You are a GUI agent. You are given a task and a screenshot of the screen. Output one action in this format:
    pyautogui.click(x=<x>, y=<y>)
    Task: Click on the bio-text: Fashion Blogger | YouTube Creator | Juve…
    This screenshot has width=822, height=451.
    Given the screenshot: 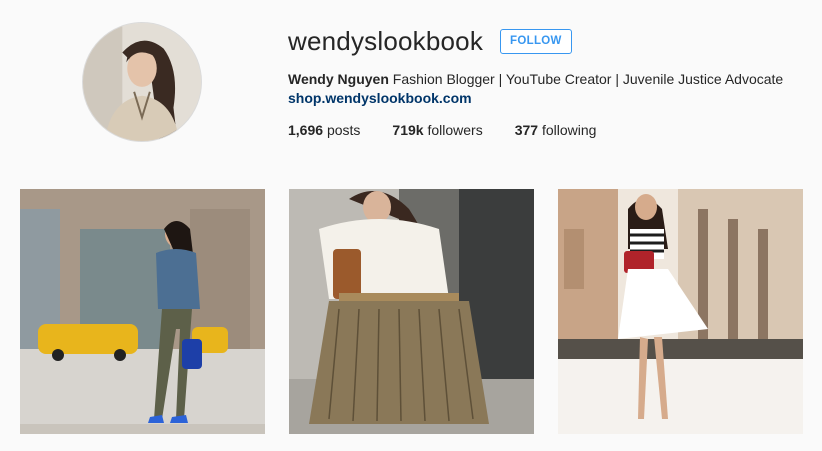 What is the action you would take?
    pyautogui.click(x=588, y=79)
    